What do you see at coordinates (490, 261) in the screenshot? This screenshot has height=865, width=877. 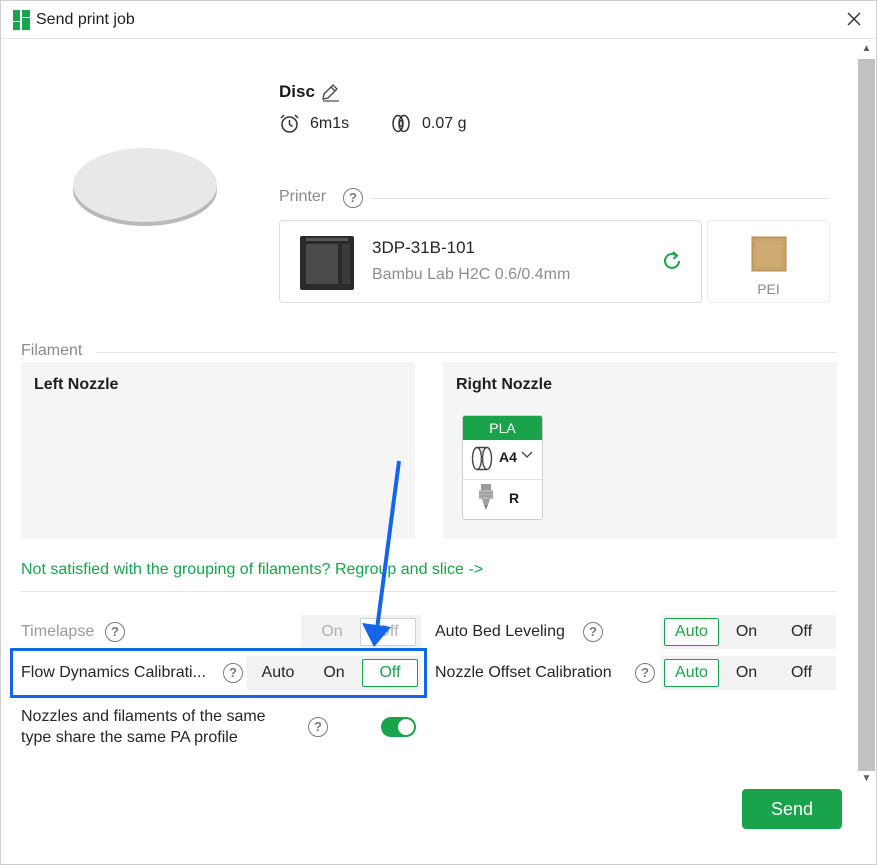 I see `printer-selector: 3DP-31B-101 Bambu Lab H2C 0.6/0.4mm` at bounding box center [490, 261].